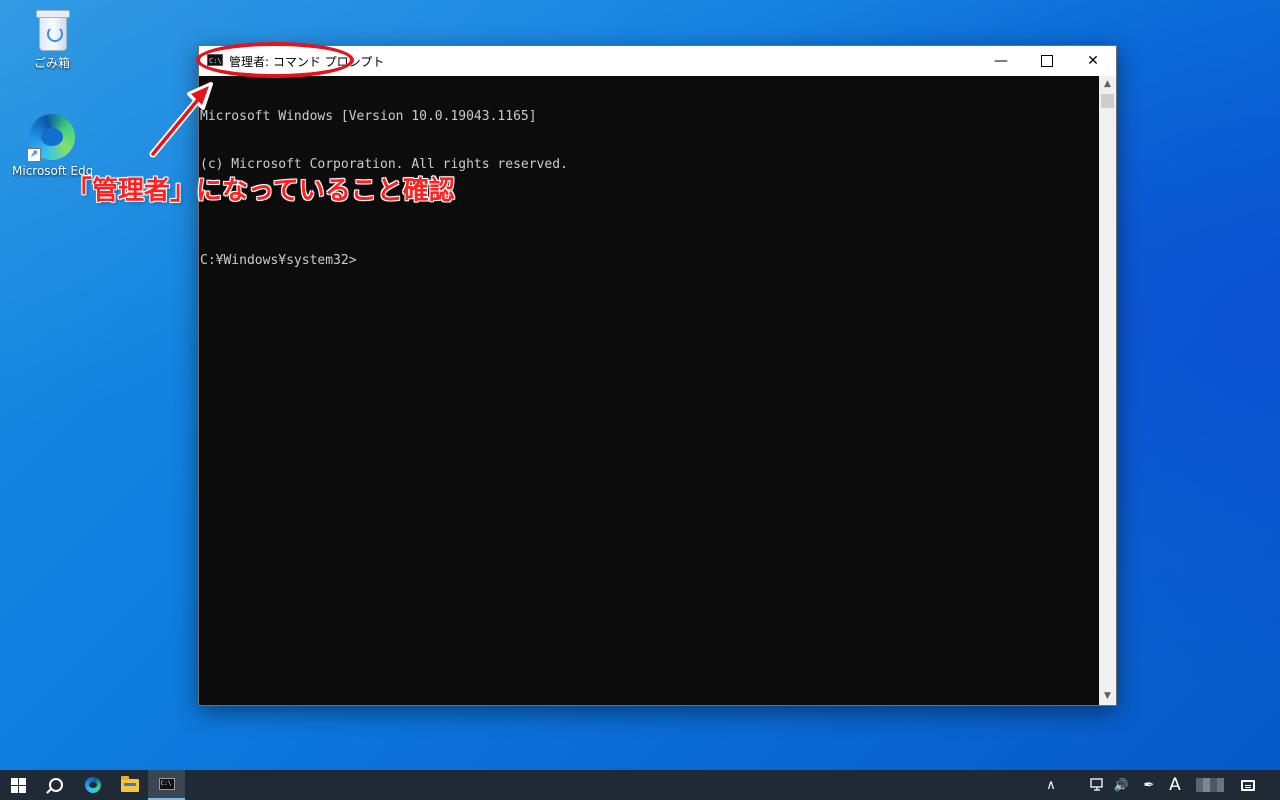  What do you see at coordinates (1107, 101) in the screenshot?
I see `scrollbar-thumb` at bounding box center [1107, 101].